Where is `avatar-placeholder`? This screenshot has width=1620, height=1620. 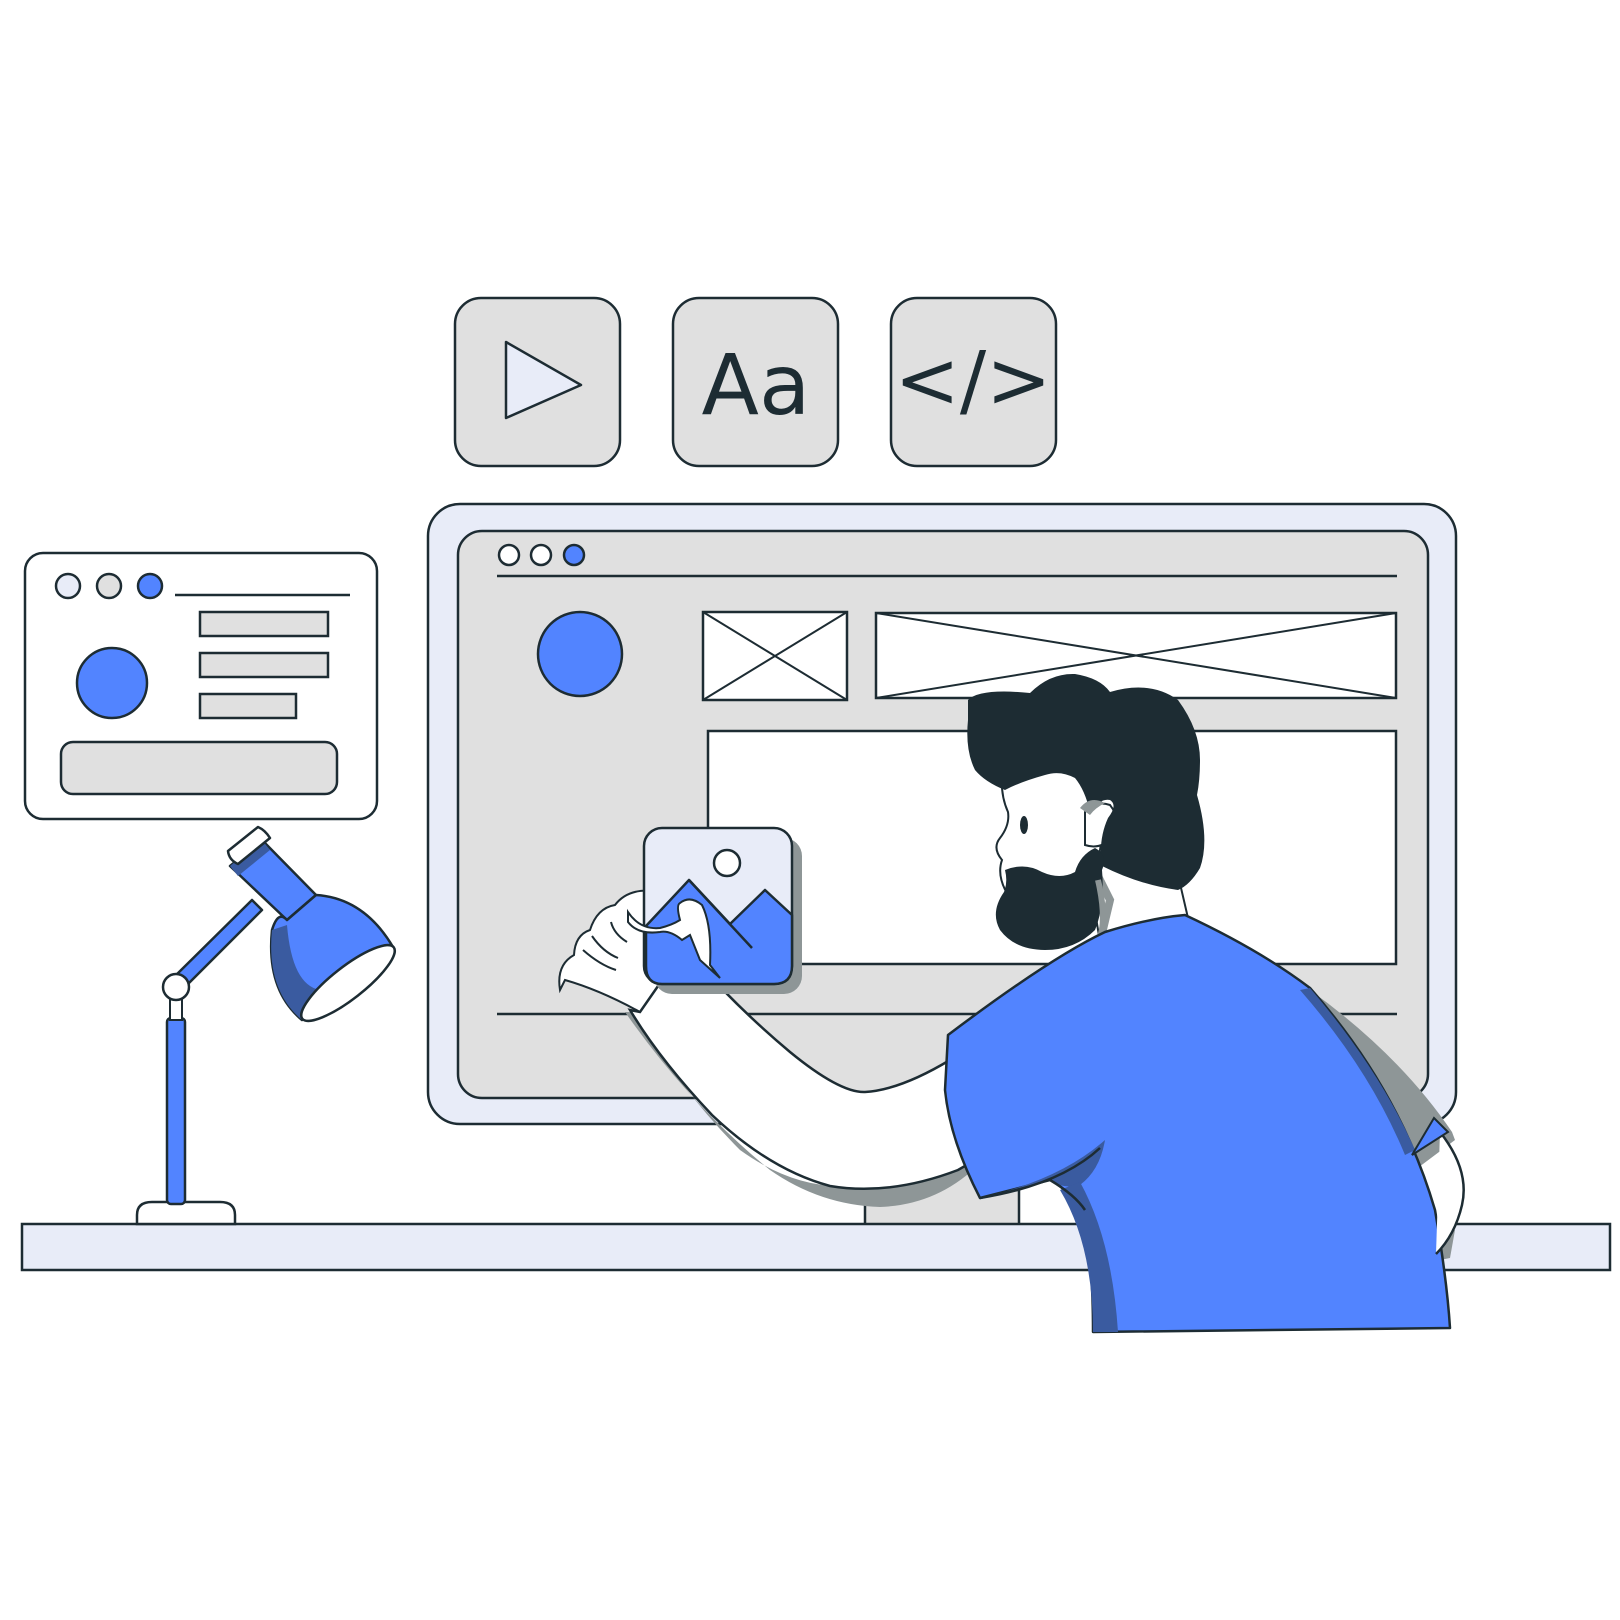 avatar-placeholder is located at coordinates (112, 683).